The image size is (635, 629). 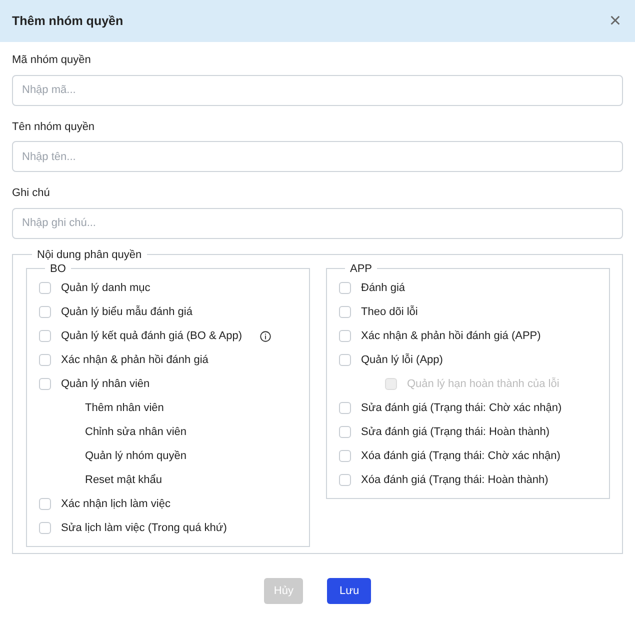 What do you see at coordinates (53, 127) in the screenshot?
I see `field-label: Tên nhóm quyền` at bounding box center [53, 127].